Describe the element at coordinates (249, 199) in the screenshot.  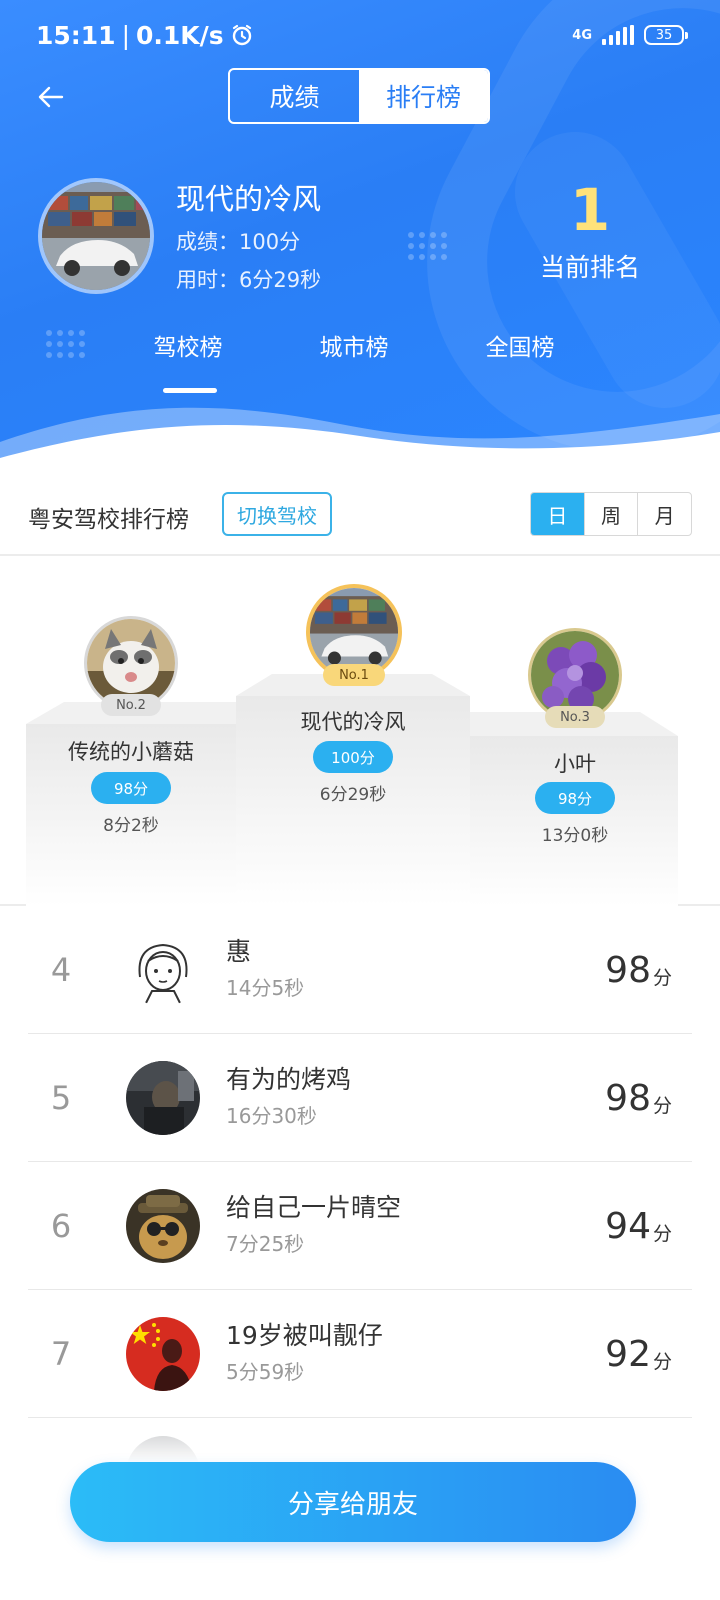
I see `my-name: 现代的冷风` at that location.